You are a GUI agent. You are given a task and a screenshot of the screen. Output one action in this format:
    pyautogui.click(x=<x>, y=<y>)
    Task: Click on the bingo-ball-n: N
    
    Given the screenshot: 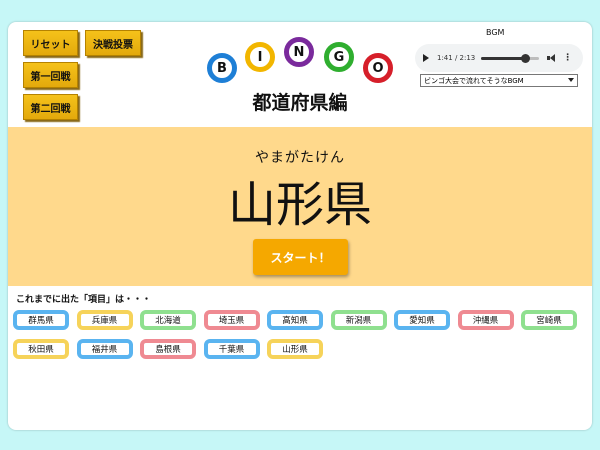 What is the action you would take?
    pyautogui.click(x=299, y=52)
    